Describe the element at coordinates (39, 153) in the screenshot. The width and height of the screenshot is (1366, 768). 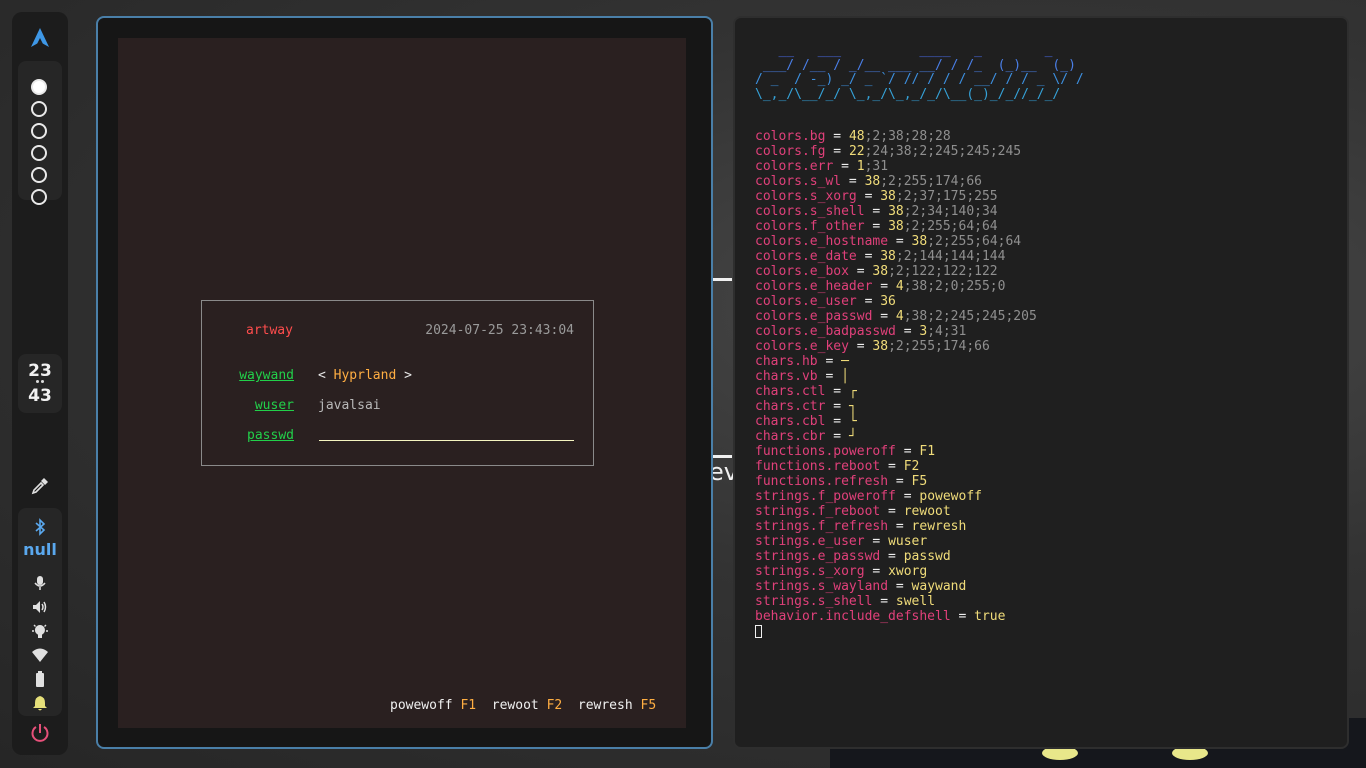
I see `workspace-4-indicator` at that location.